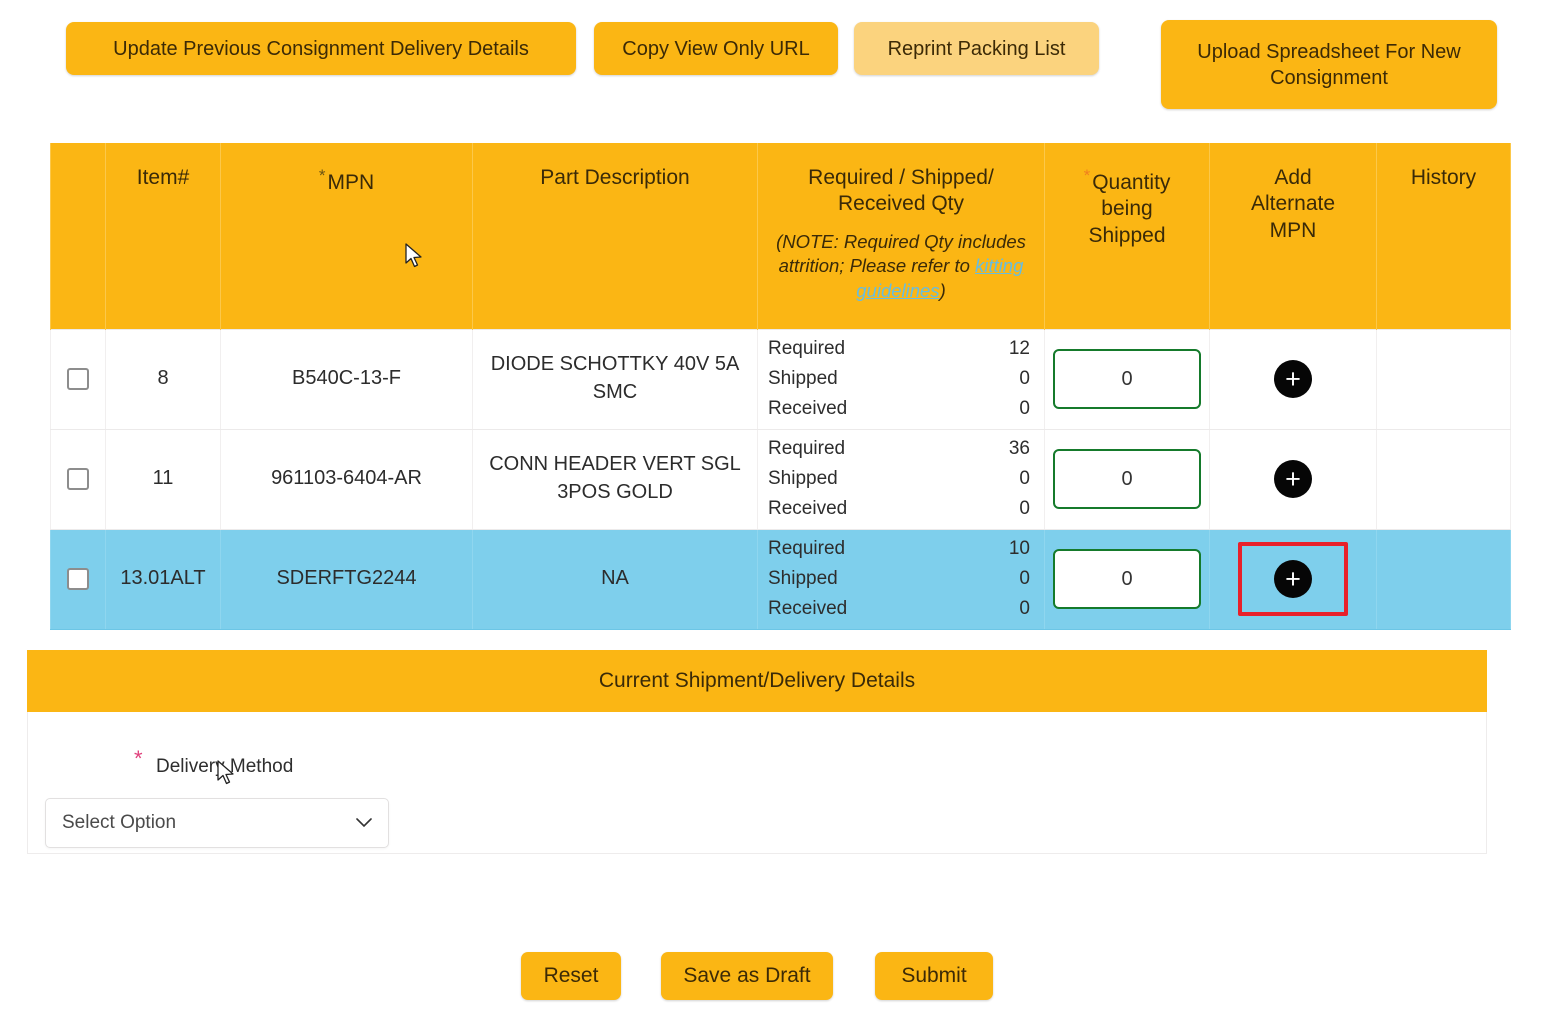 The height and width of the screenshot is (1030, 1566). What do you see at coordinates (571, 976) in the screenshot?
I see `reset-button: Reset` at bounding box center [571, 976].